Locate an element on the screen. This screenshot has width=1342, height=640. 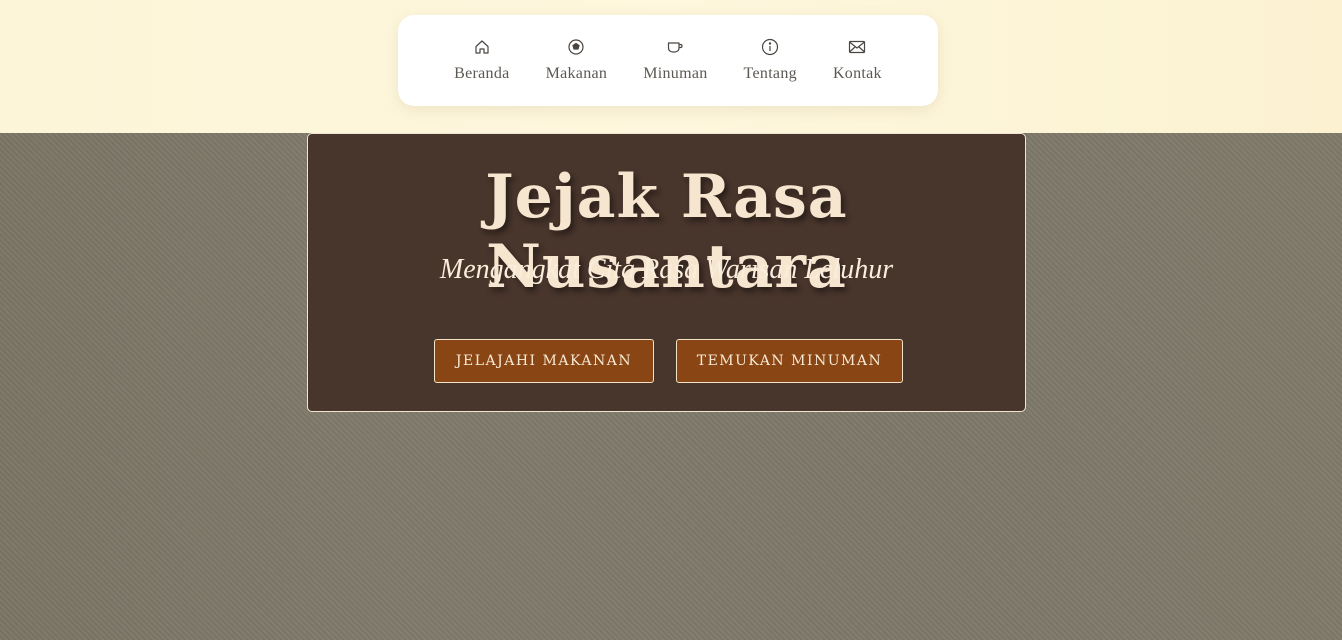
nav-label-beranda: Beranda is located at coordinates (482, 73).